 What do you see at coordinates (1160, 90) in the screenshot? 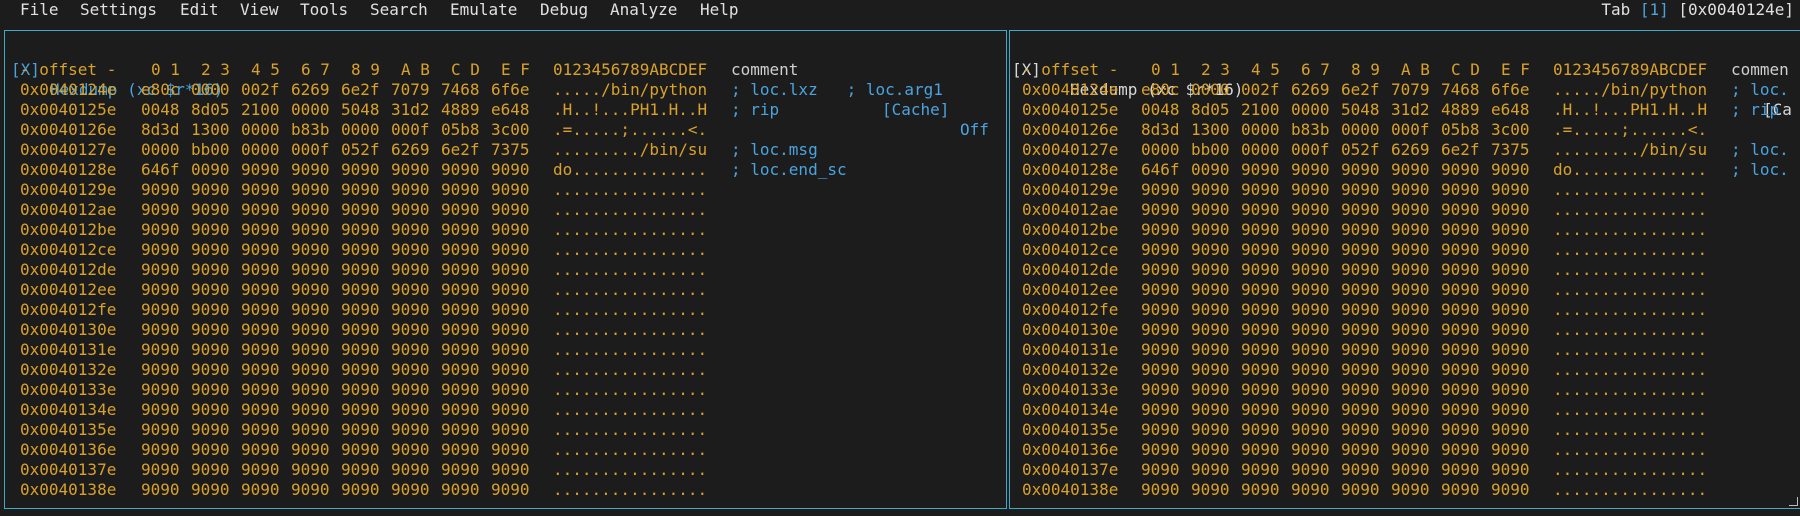
I see `hex-word: e80c` at bounding box center [1160, 90].